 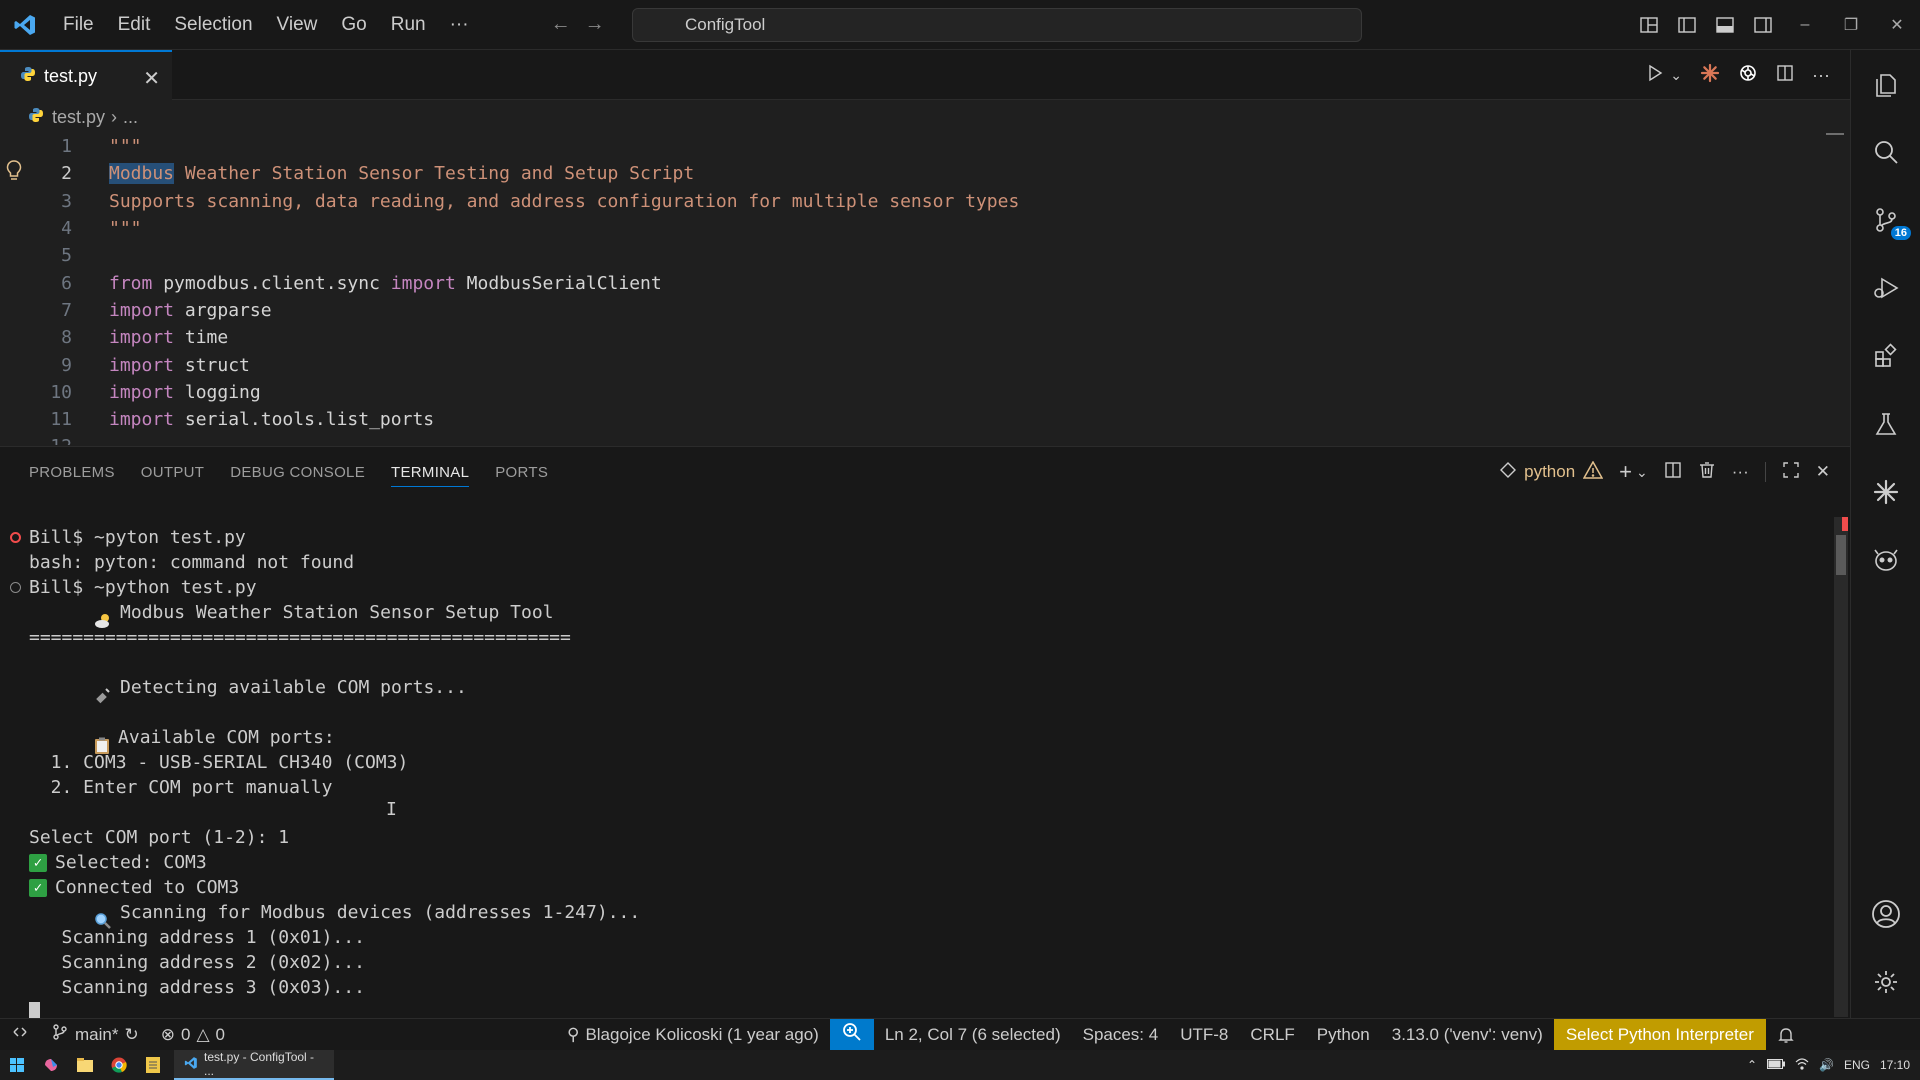 I want to click on claude-icon, so click(x=1710, y=75).